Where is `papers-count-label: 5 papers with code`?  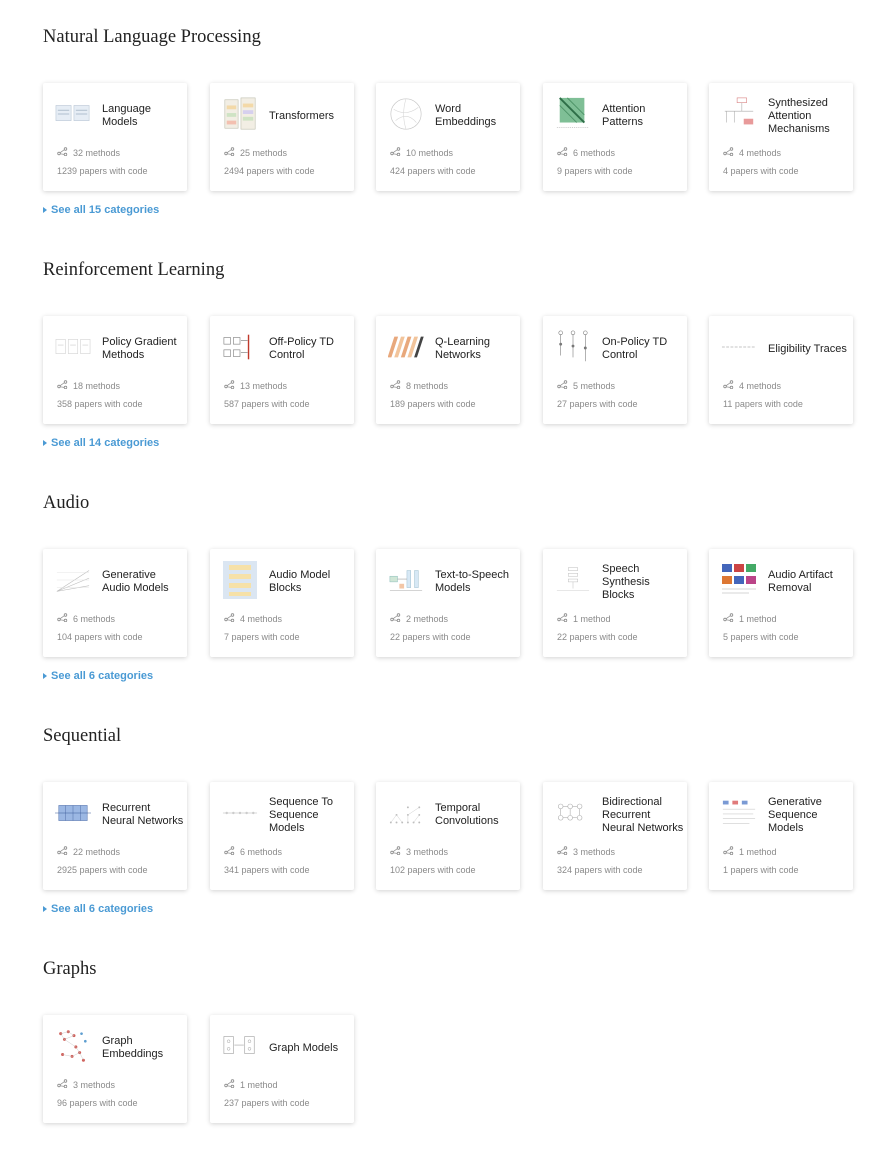
papers-count-label: 5 papers with code is located at coordinates (761, 637).